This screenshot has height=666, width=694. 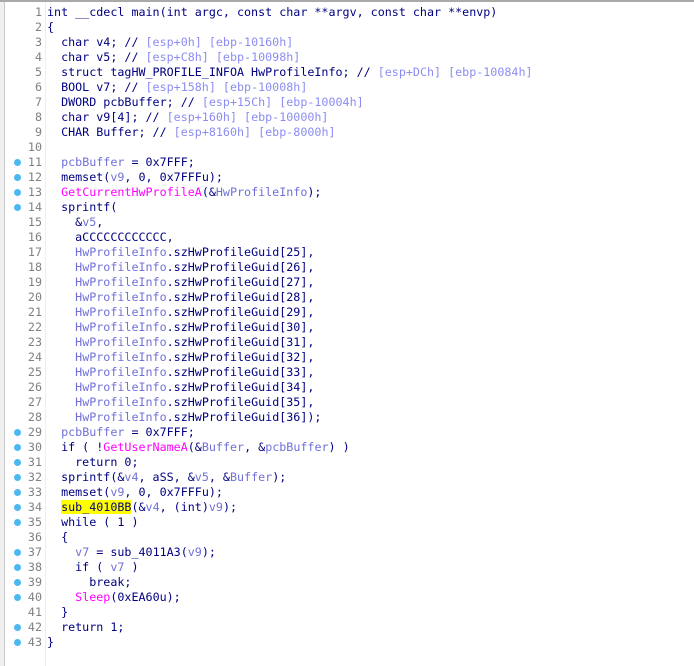 I want to click on line-number: 38, so click(x=34, y=567).